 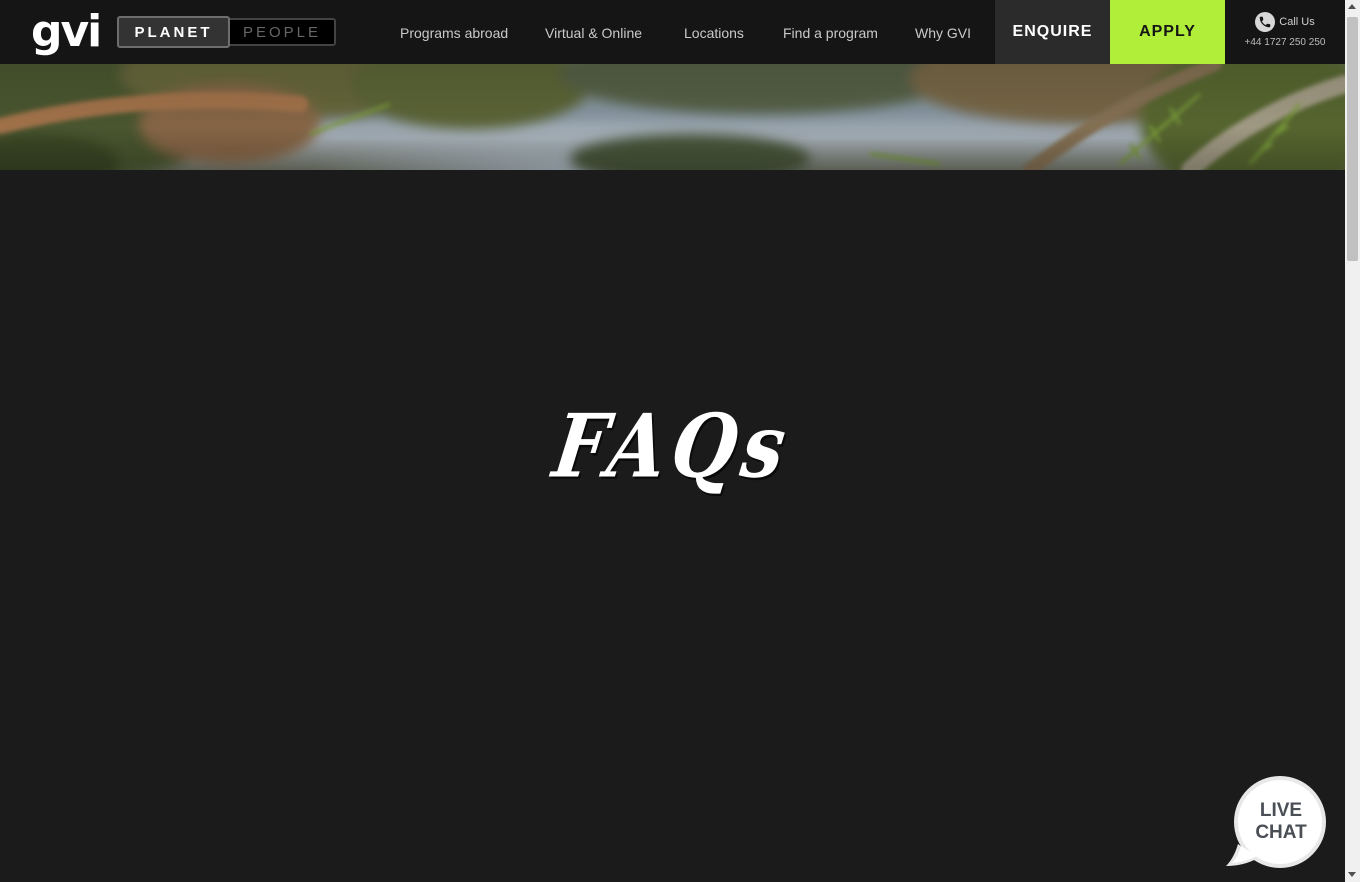 I want to click on page-title: FAQs, so click(x=672, y=447).